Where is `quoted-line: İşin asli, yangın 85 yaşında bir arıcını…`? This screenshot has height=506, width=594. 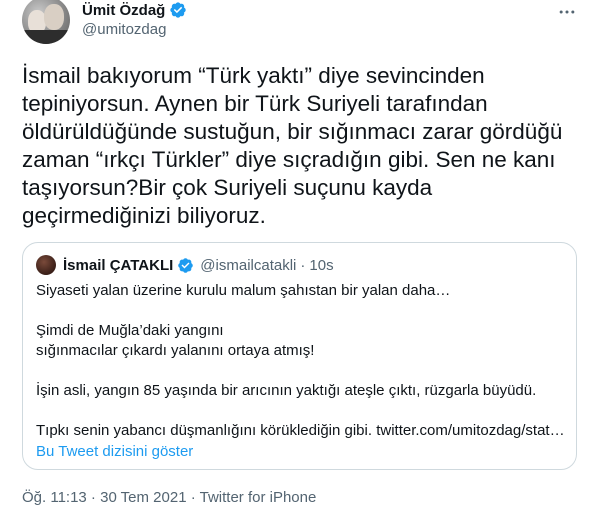 quoted-line: İşin asli, yangın 85 yaşında bir arıcını… is located at coordinates (286, 390).